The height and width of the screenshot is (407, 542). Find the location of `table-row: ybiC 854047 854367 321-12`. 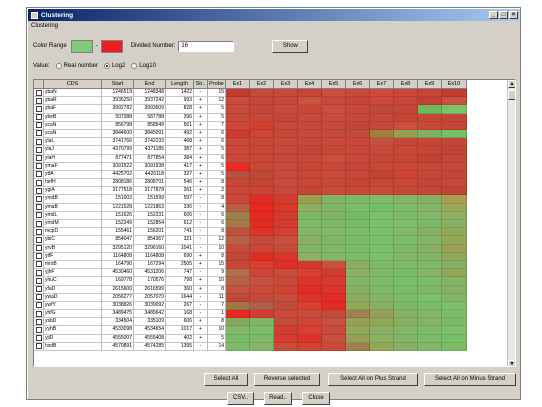

table-row: ybiC 854047 854367 321-12 is located at coordinates (250, 240).